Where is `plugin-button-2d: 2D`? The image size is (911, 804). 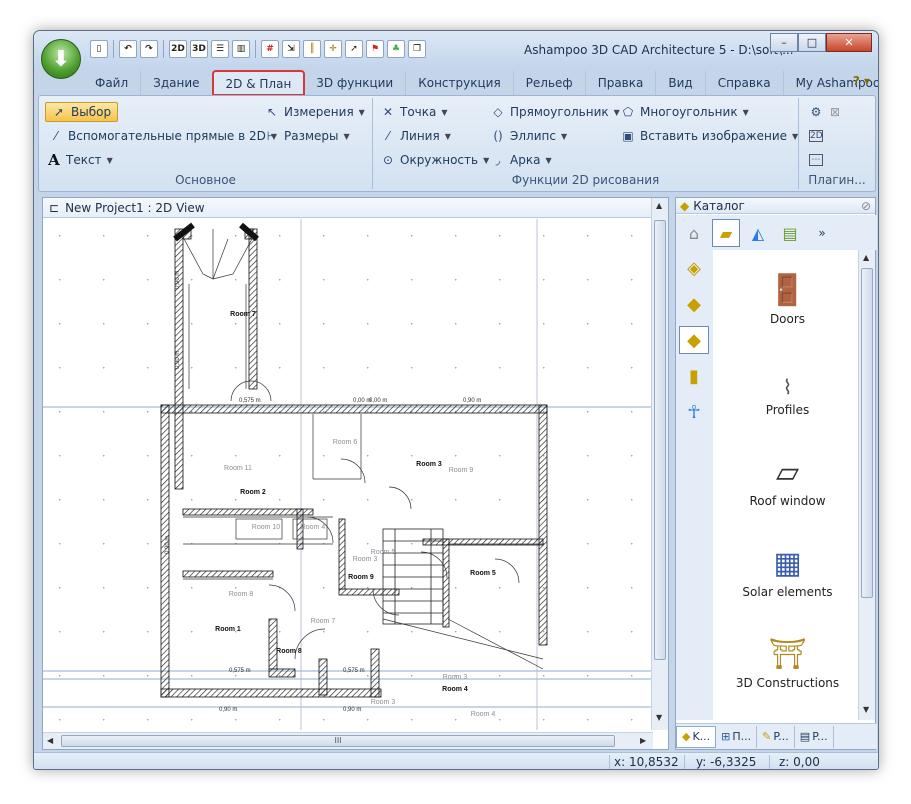 plugin-button-2d: 2D is located at coordinates (816, 136).